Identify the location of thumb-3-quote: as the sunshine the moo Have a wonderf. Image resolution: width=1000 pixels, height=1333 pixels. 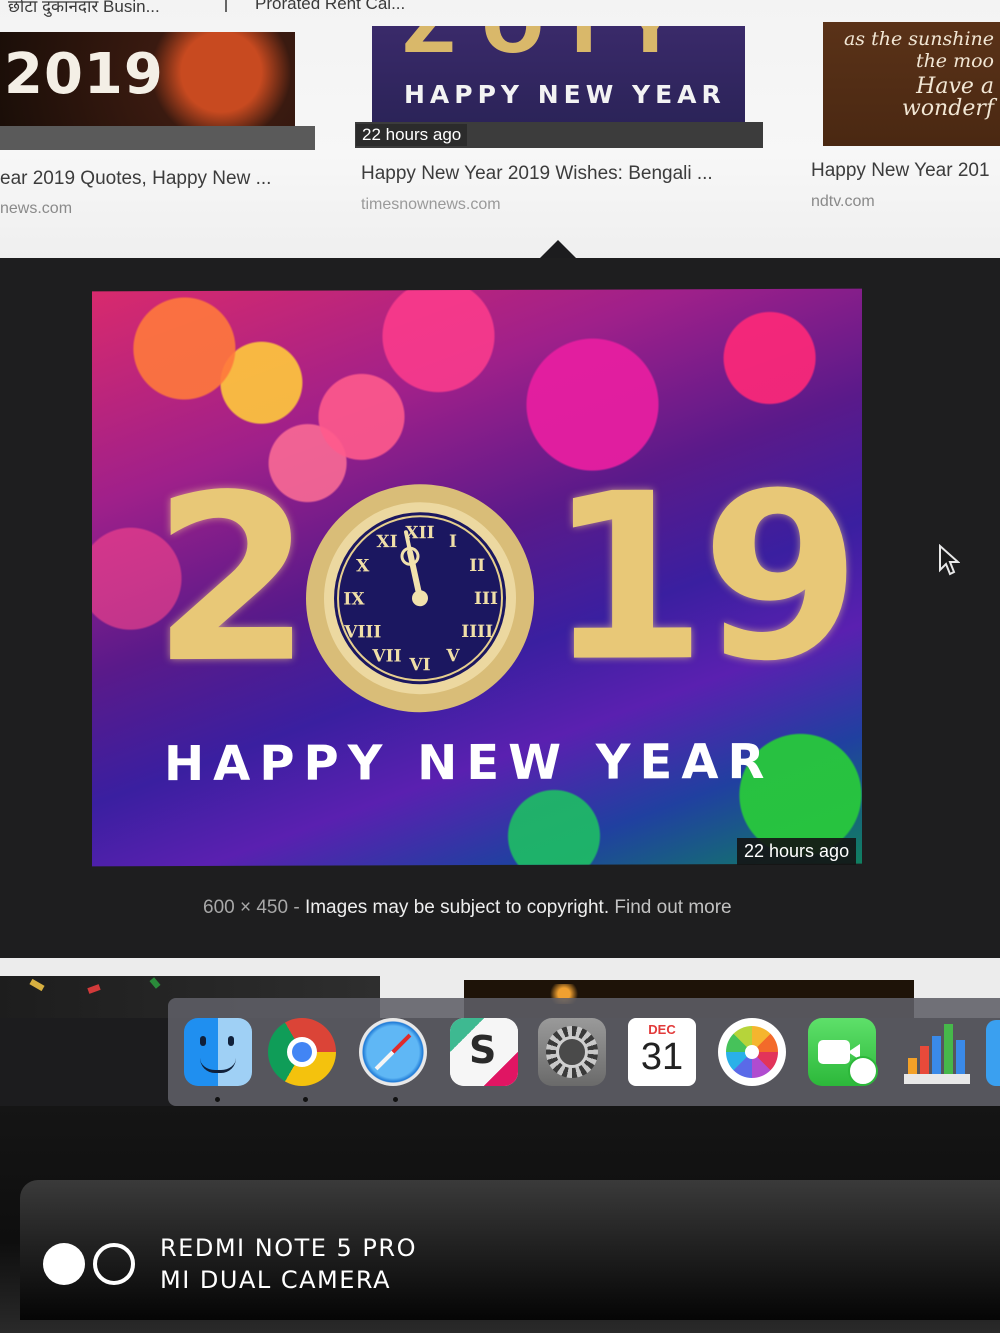
(918, 74).